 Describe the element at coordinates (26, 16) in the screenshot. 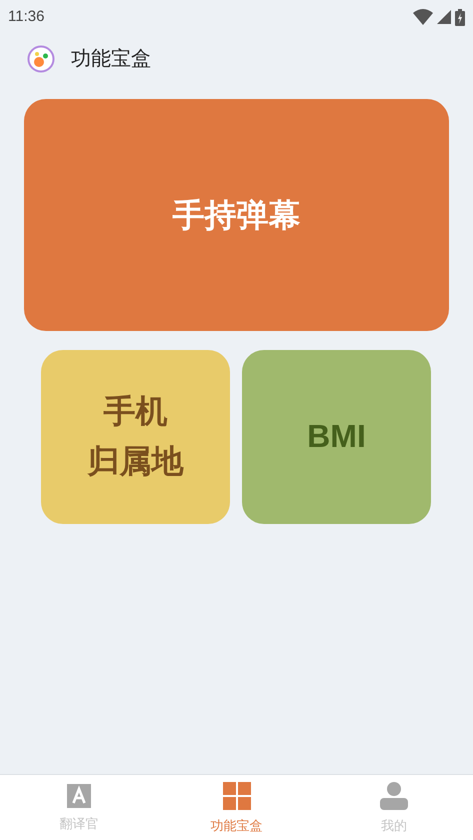

I see `status-time: 11:36` at that location.